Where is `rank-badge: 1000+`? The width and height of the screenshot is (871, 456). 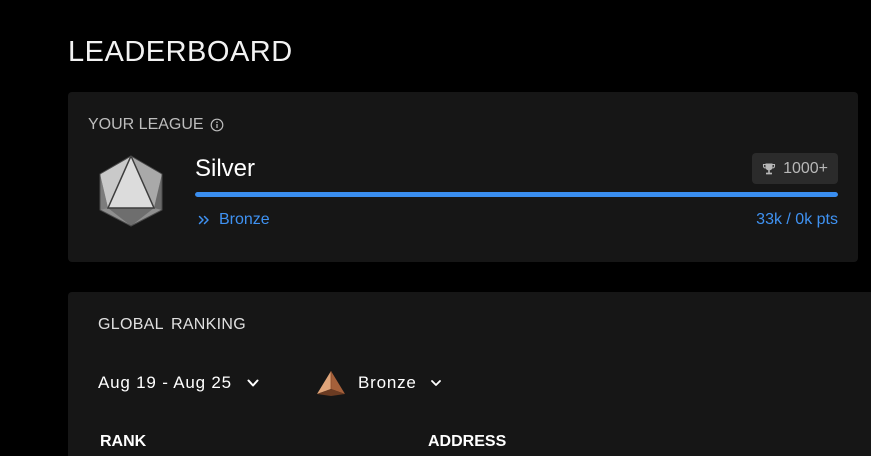
rank-badge: 1000+ is located at coordinates (795, 168).